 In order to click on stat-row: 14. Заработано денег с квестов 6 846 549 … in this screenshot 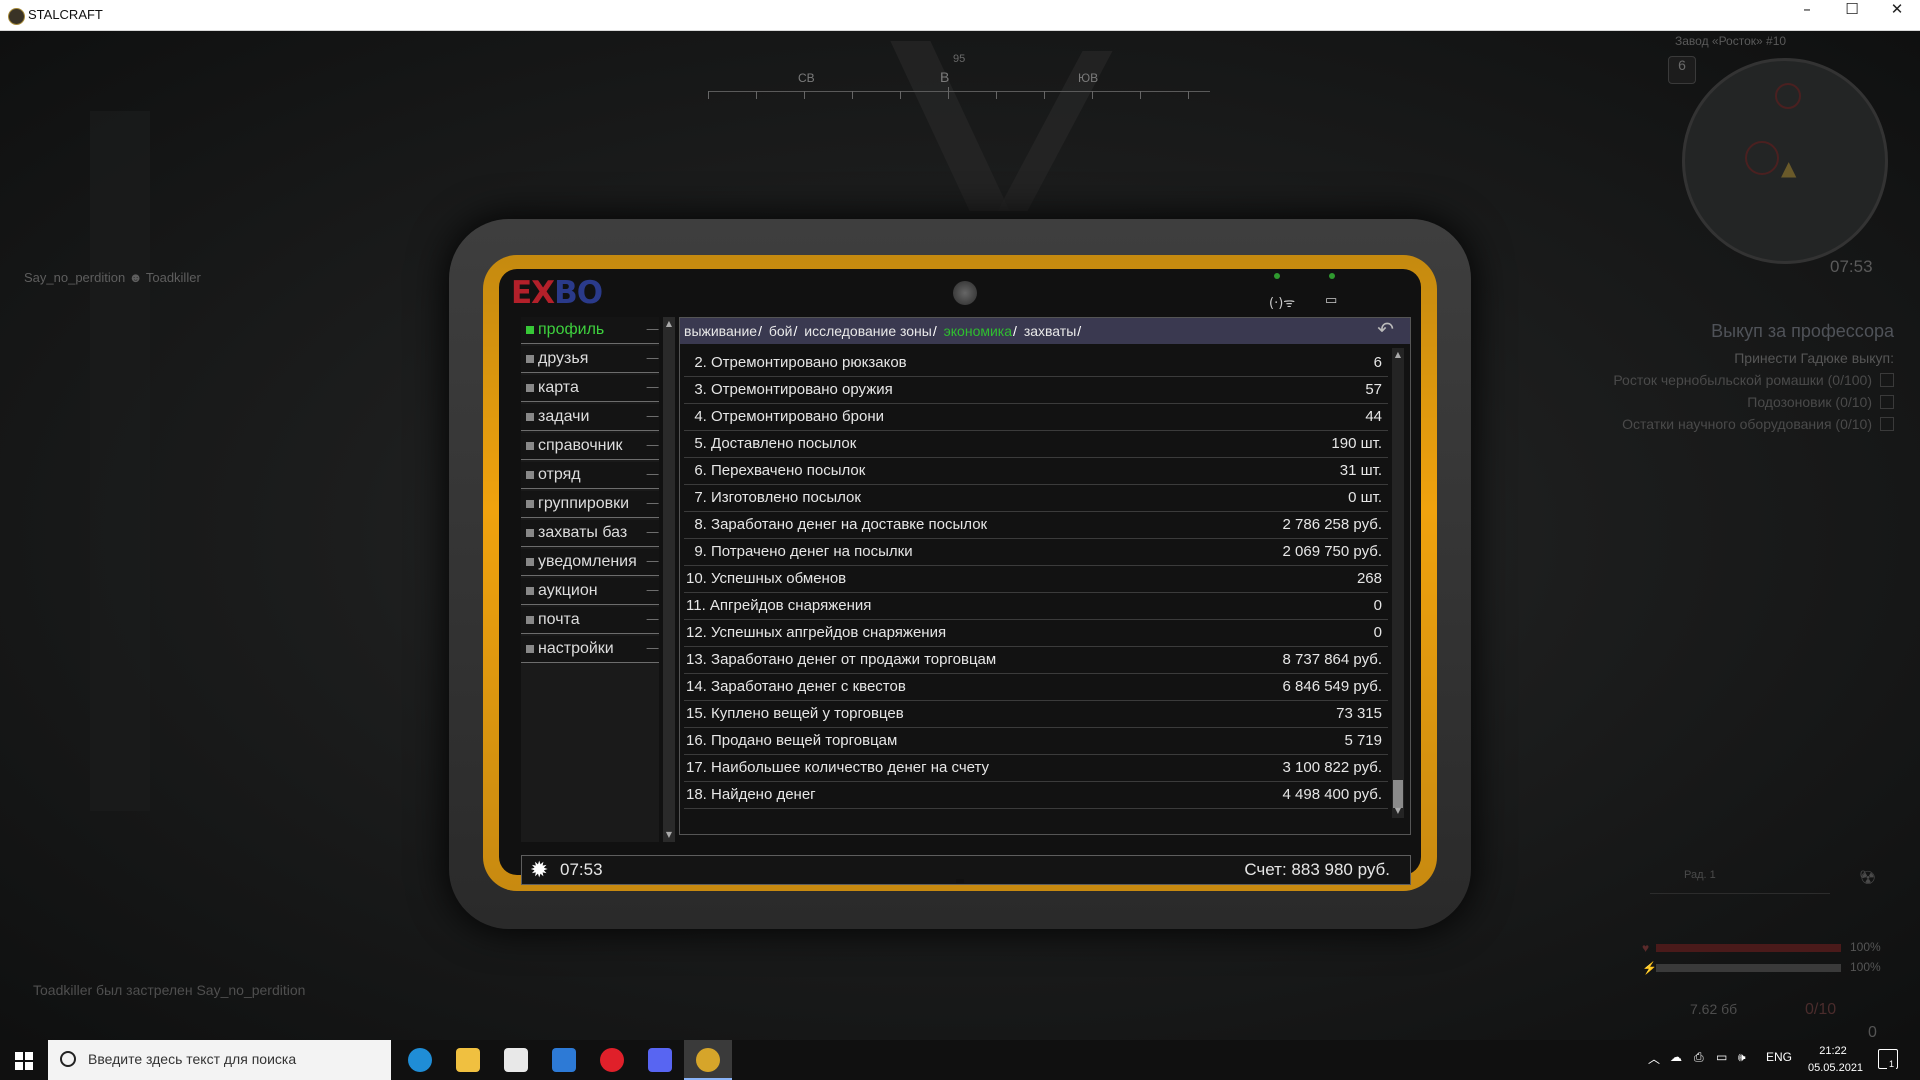, I will do `click(1036, 687)`.